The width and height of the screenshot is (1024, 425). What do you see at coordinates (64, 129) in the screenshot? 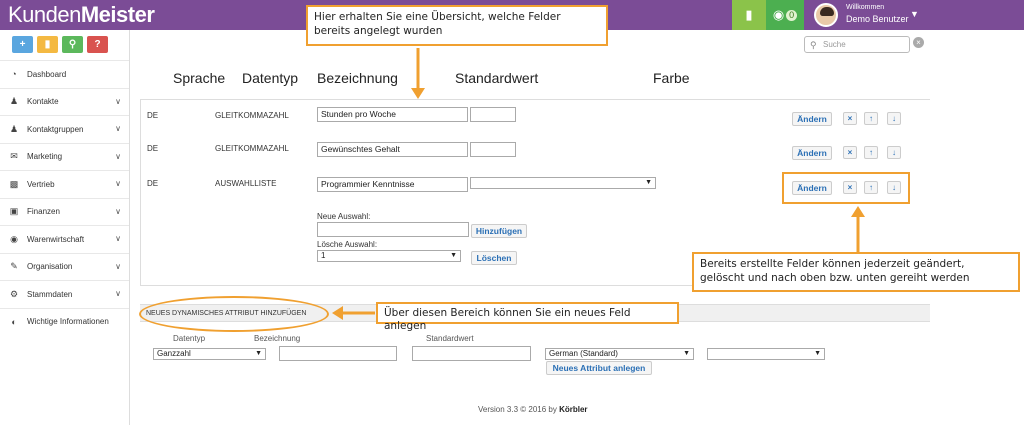
I see `sidebar-item-kontaktgruppen: ♟ Kontaktgruppen ∨` at bounding box center [64, 129].